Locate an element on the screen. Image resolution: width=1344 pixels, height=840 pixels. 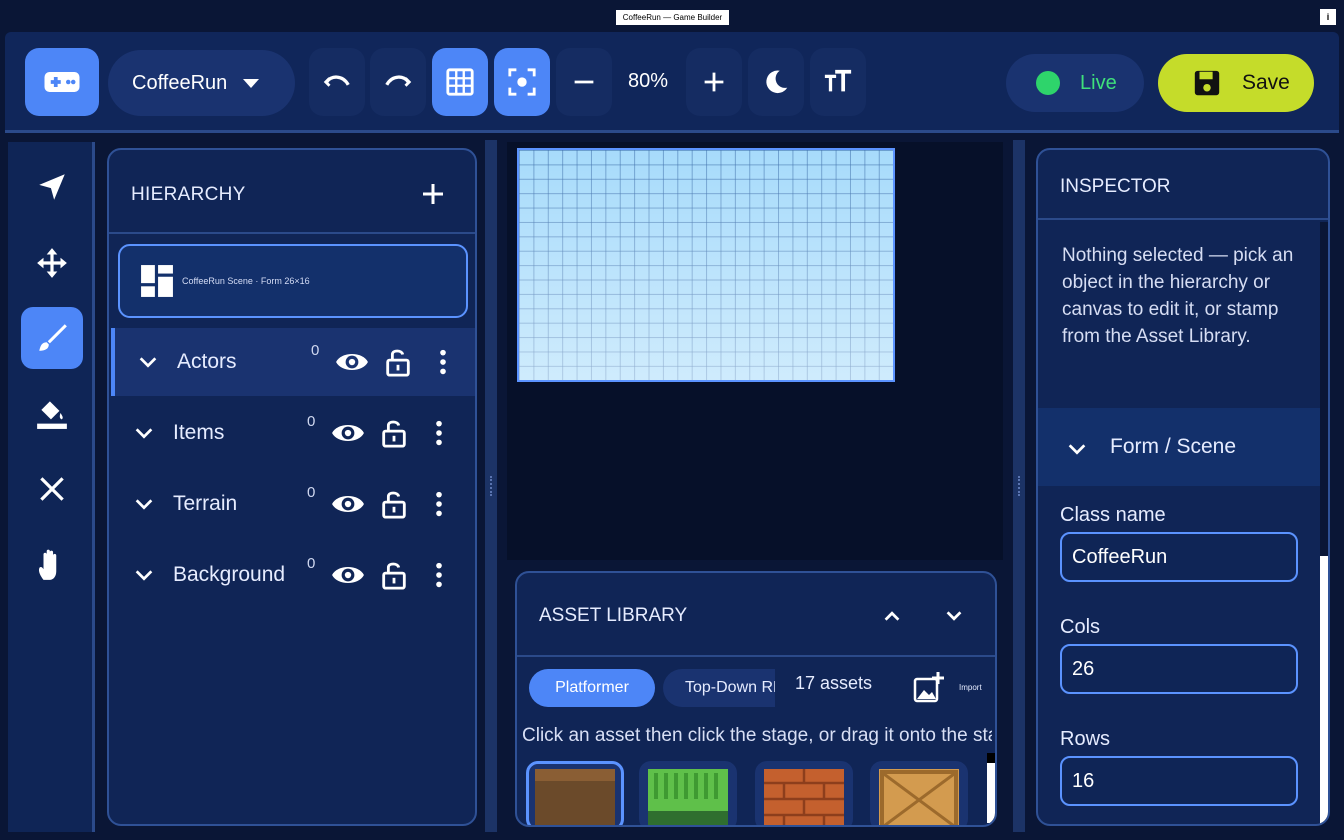
tab-platformer: Platformer is located at coordinates (592, 688).